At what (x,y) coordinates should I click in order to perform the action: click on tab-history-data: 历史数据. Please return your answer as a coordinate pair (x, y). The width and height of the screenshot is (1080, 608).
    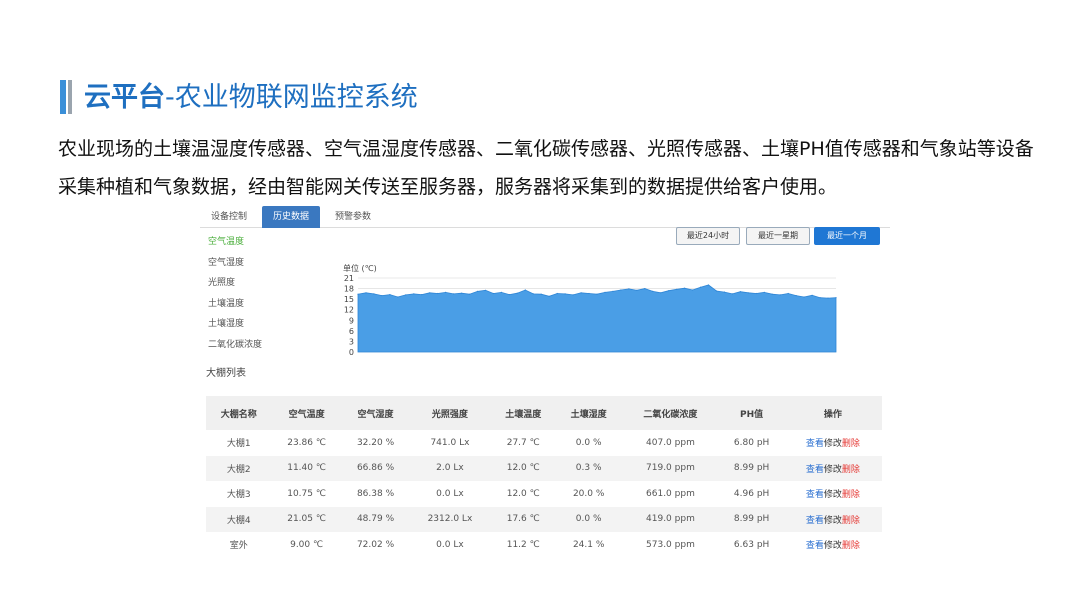
    Looking at the image, I should click on (291, 217).